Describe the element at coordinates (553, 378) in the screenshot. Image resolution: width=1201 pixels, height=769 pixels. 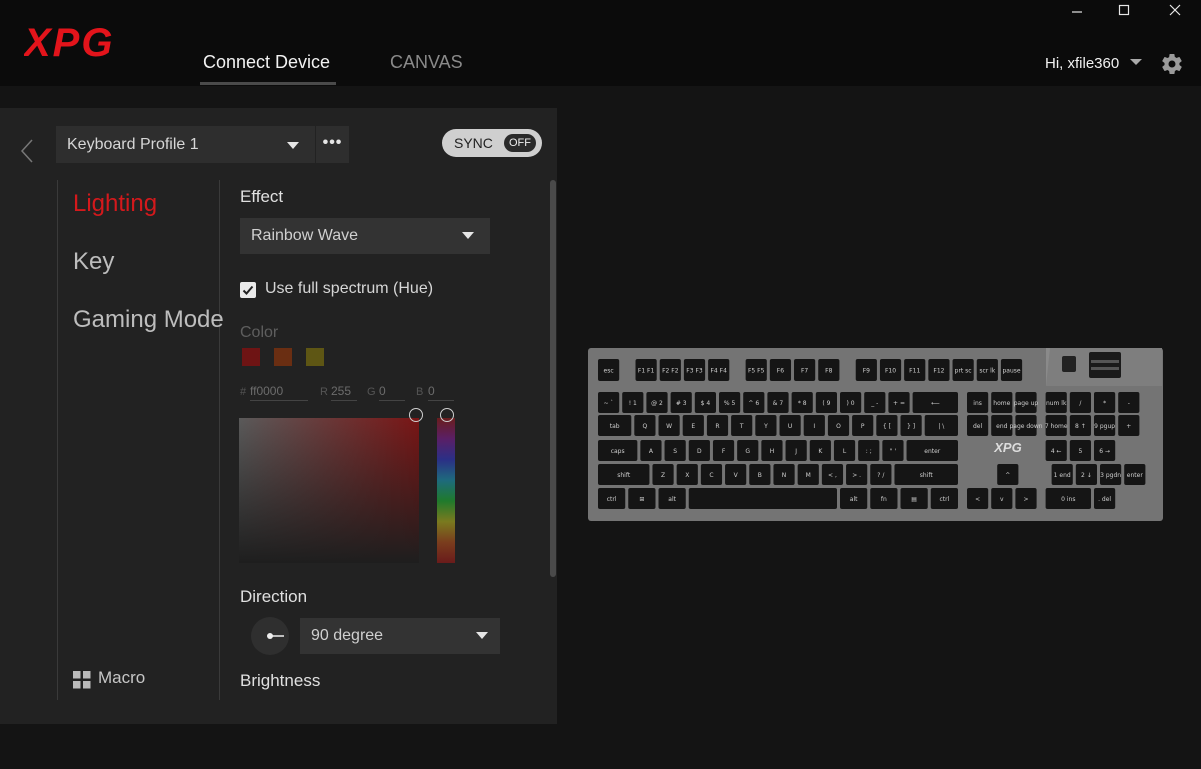
I see `panel-scrollbar` at that location.